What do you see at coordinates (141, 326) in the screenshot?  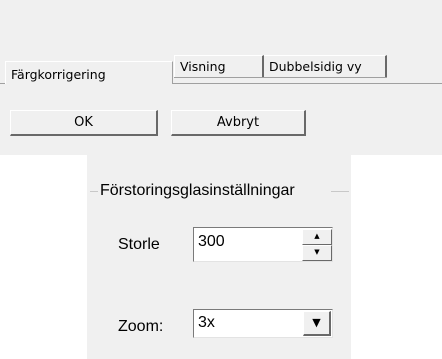 I see `zoom-label: Zoom:` at bounding box center [141, 326].